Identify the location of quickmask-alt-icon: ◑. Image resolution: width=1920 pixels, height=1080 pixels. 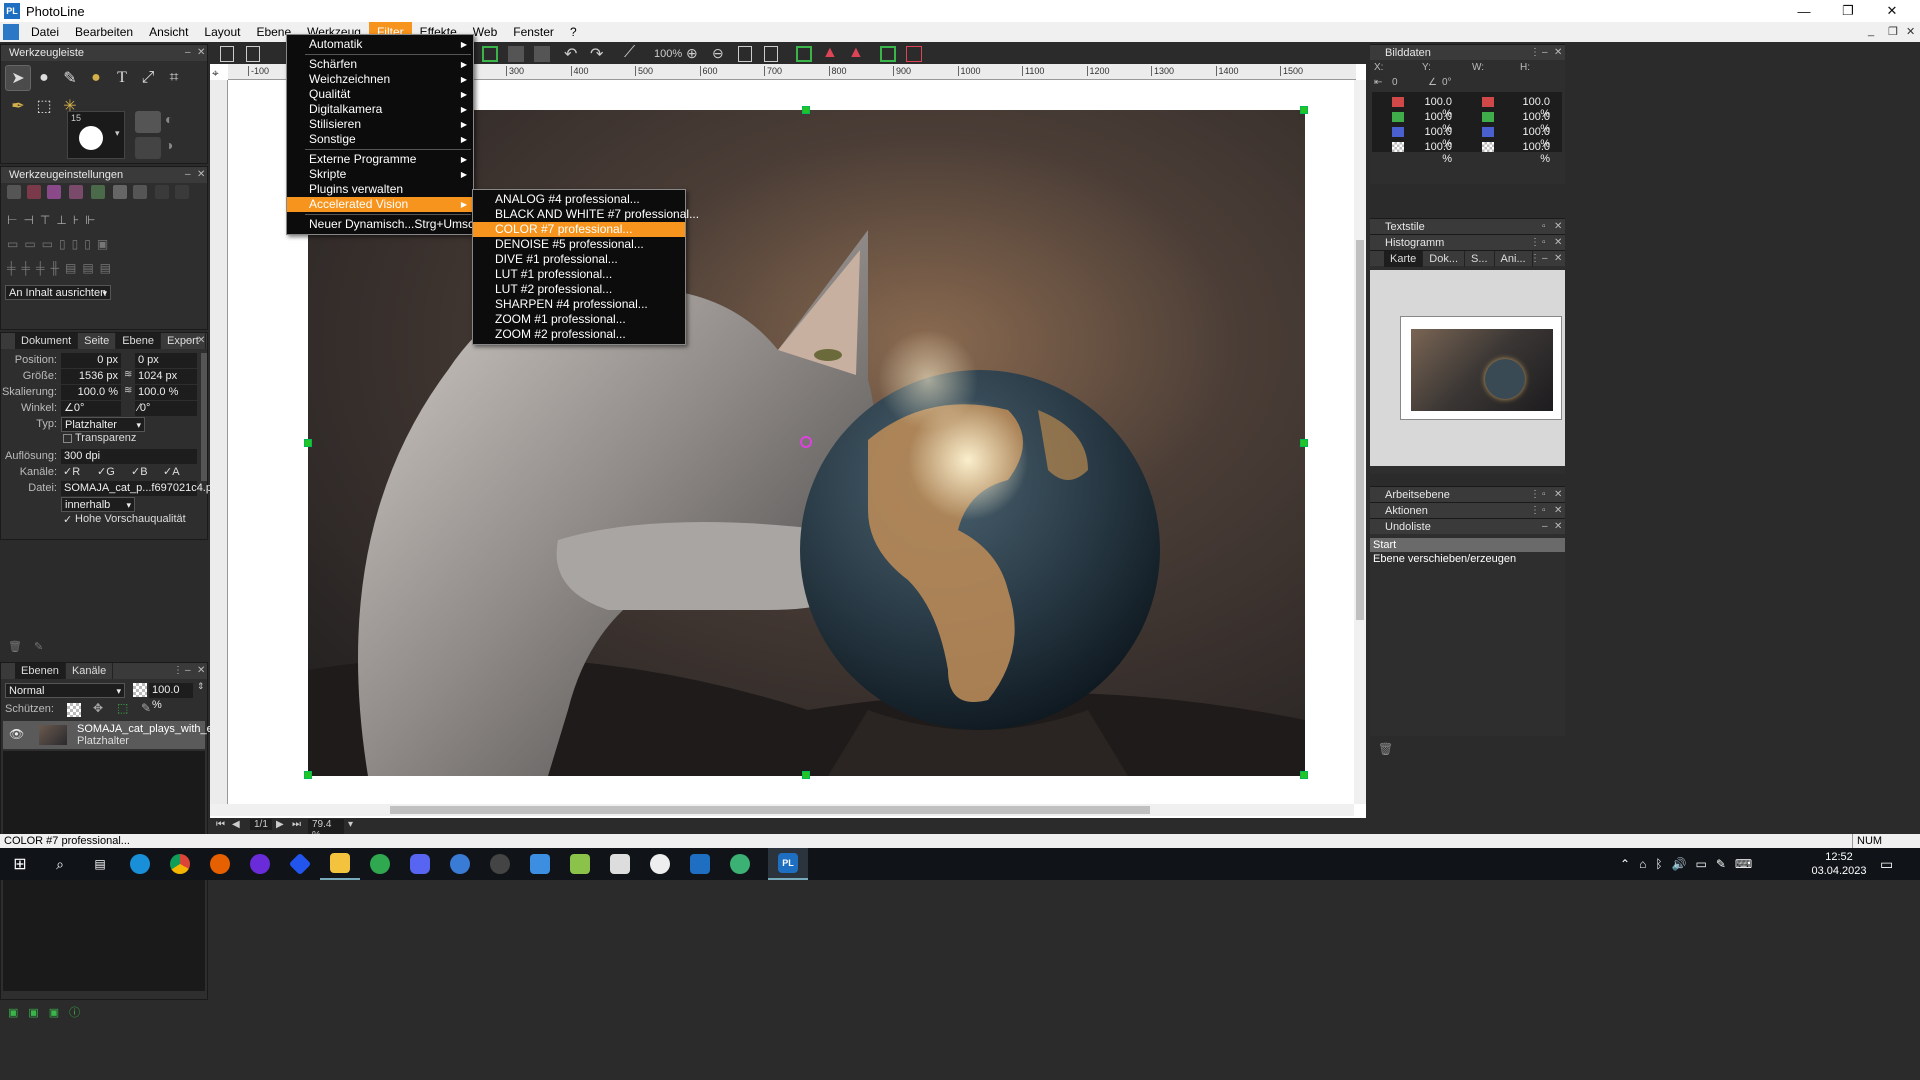
(175, 148).